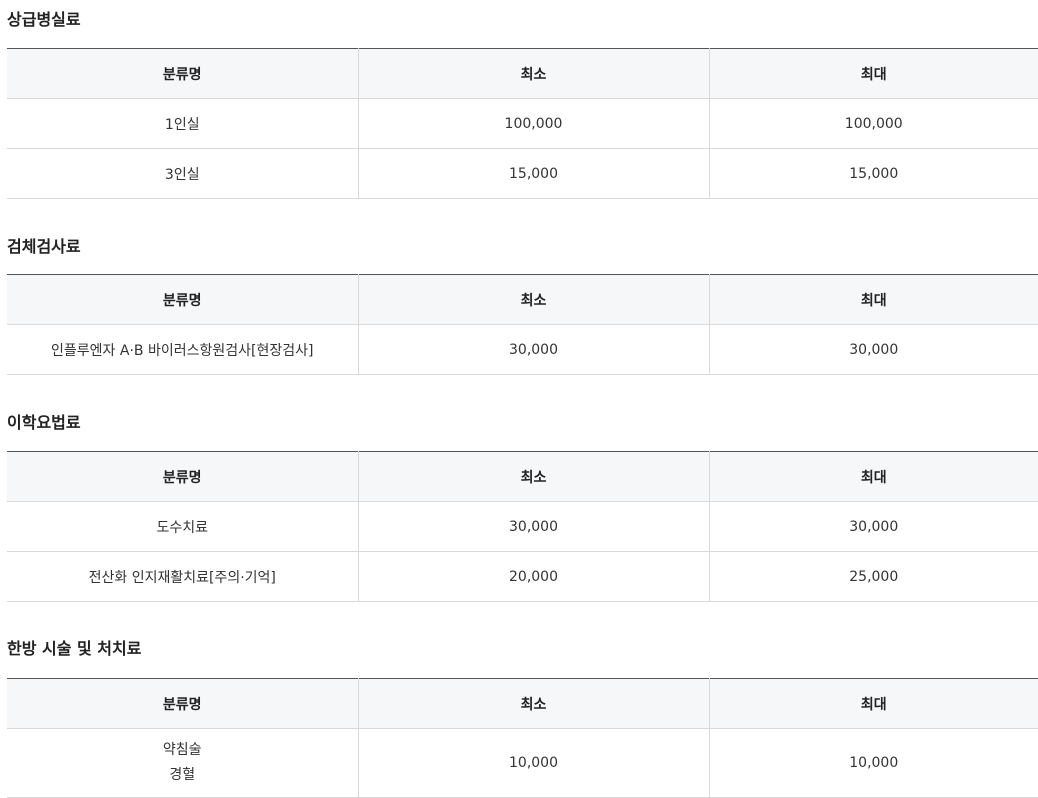  I want to click on section-title: 이학요법료, so click(44, 422).